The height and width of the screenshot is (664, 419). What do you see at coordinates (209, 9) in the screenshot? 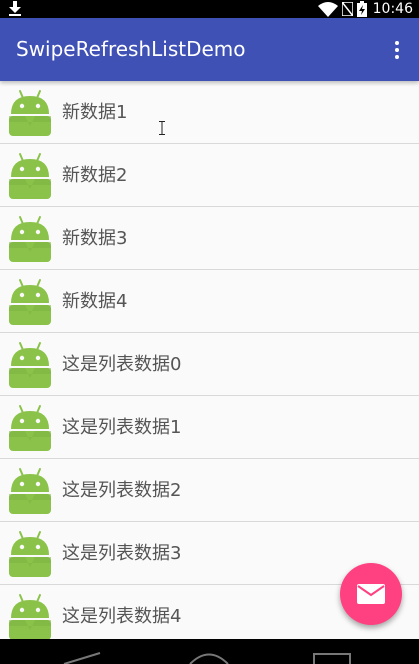
I see `status-bar: 10:46` at bounding box center [209, 9].